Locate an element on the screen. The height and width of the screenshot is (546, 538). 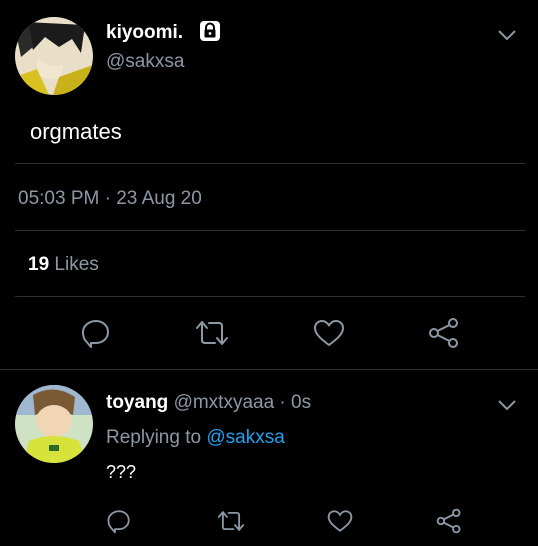
replying-to: Replying to @sakxsa is located at coordinates (195, 438).